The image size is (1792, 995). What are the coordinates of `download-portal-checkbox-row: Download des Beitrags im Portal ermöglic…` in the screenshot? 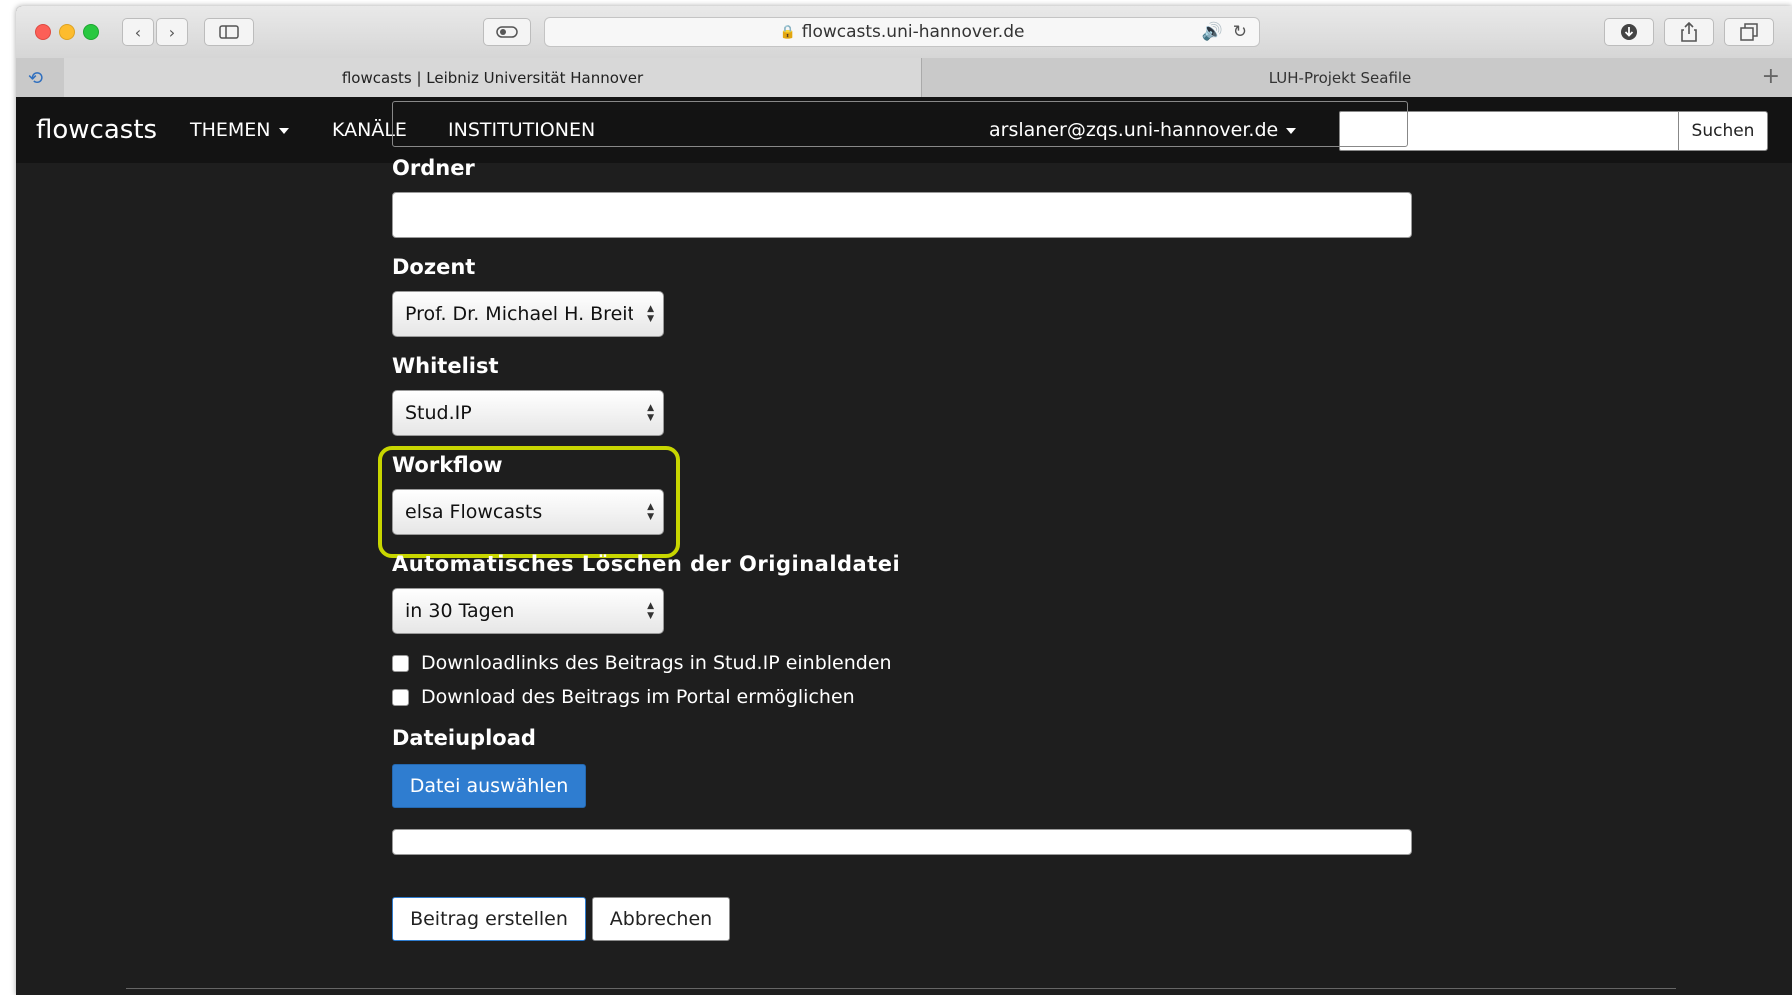 It's located at (623, 697).